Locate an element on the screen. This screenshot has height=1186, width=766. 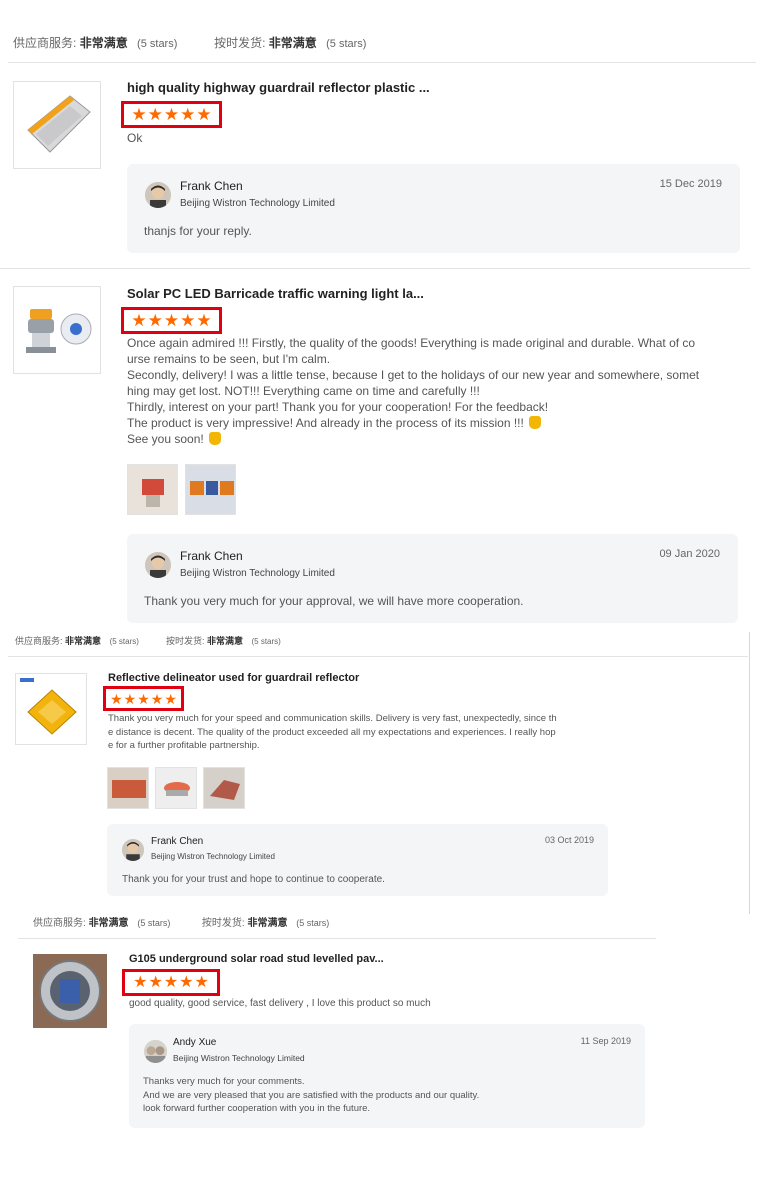
road-stud-image is located at coordinates (70, 991).